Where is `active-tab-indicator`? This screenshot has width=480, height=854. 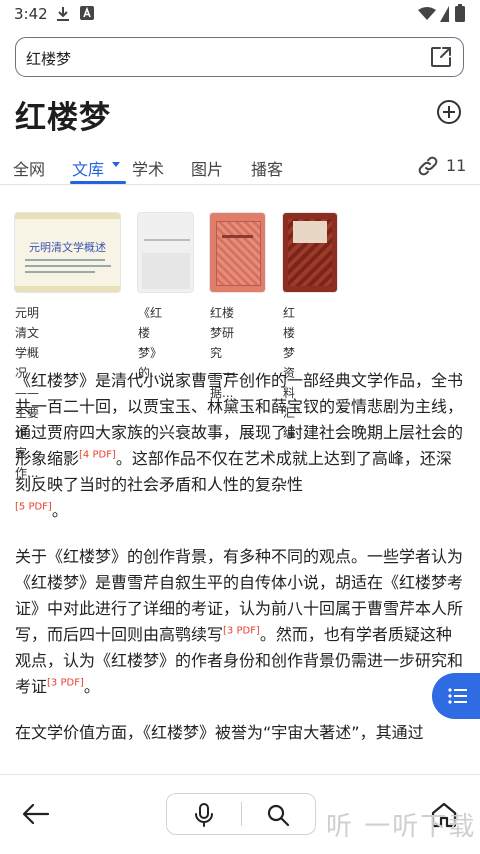 active-tab-indicator is located at coordinates (98, 182).